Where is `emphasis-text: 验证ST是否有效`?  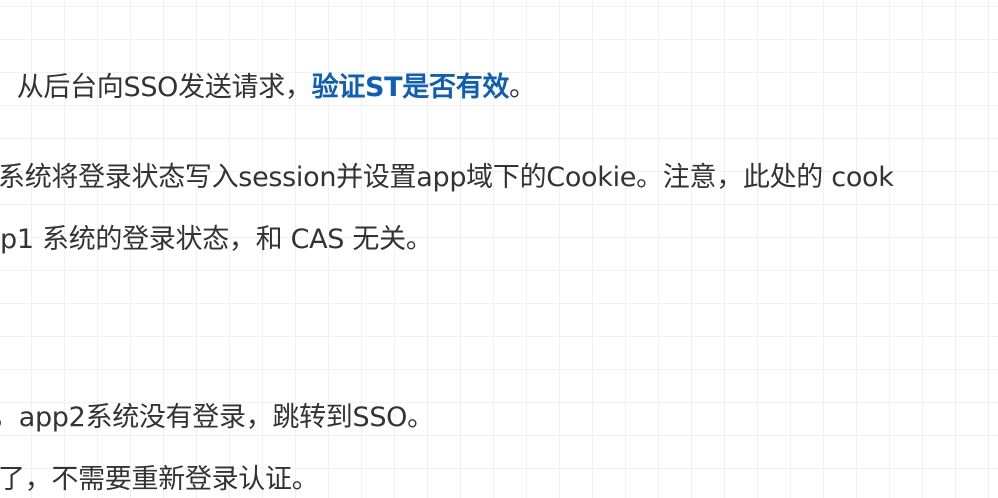
emphasis-text: 验证ST是否有效 is located at coordinates (410, 87).